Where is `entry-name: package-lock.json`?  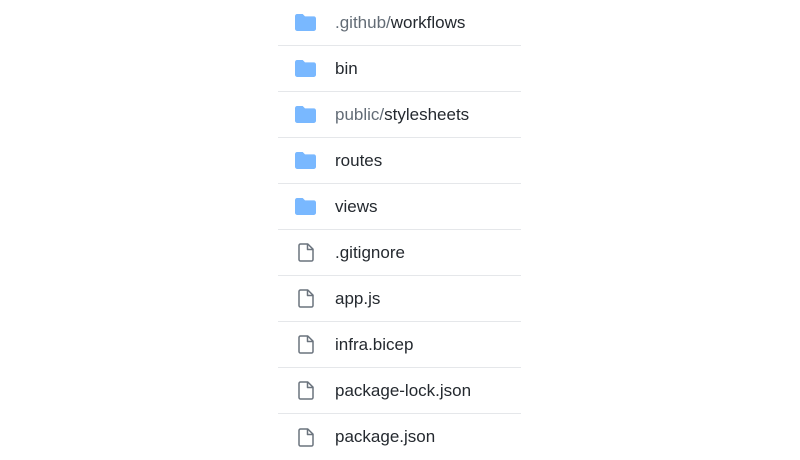
entry-name: package-lock.json is located at coordinates (403, 391).